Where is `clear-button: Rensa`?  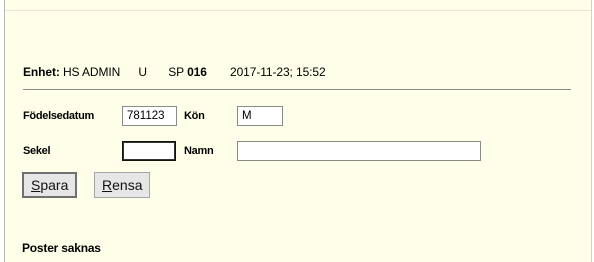 clear-button: Rensa is located at coordinates (122, 185).